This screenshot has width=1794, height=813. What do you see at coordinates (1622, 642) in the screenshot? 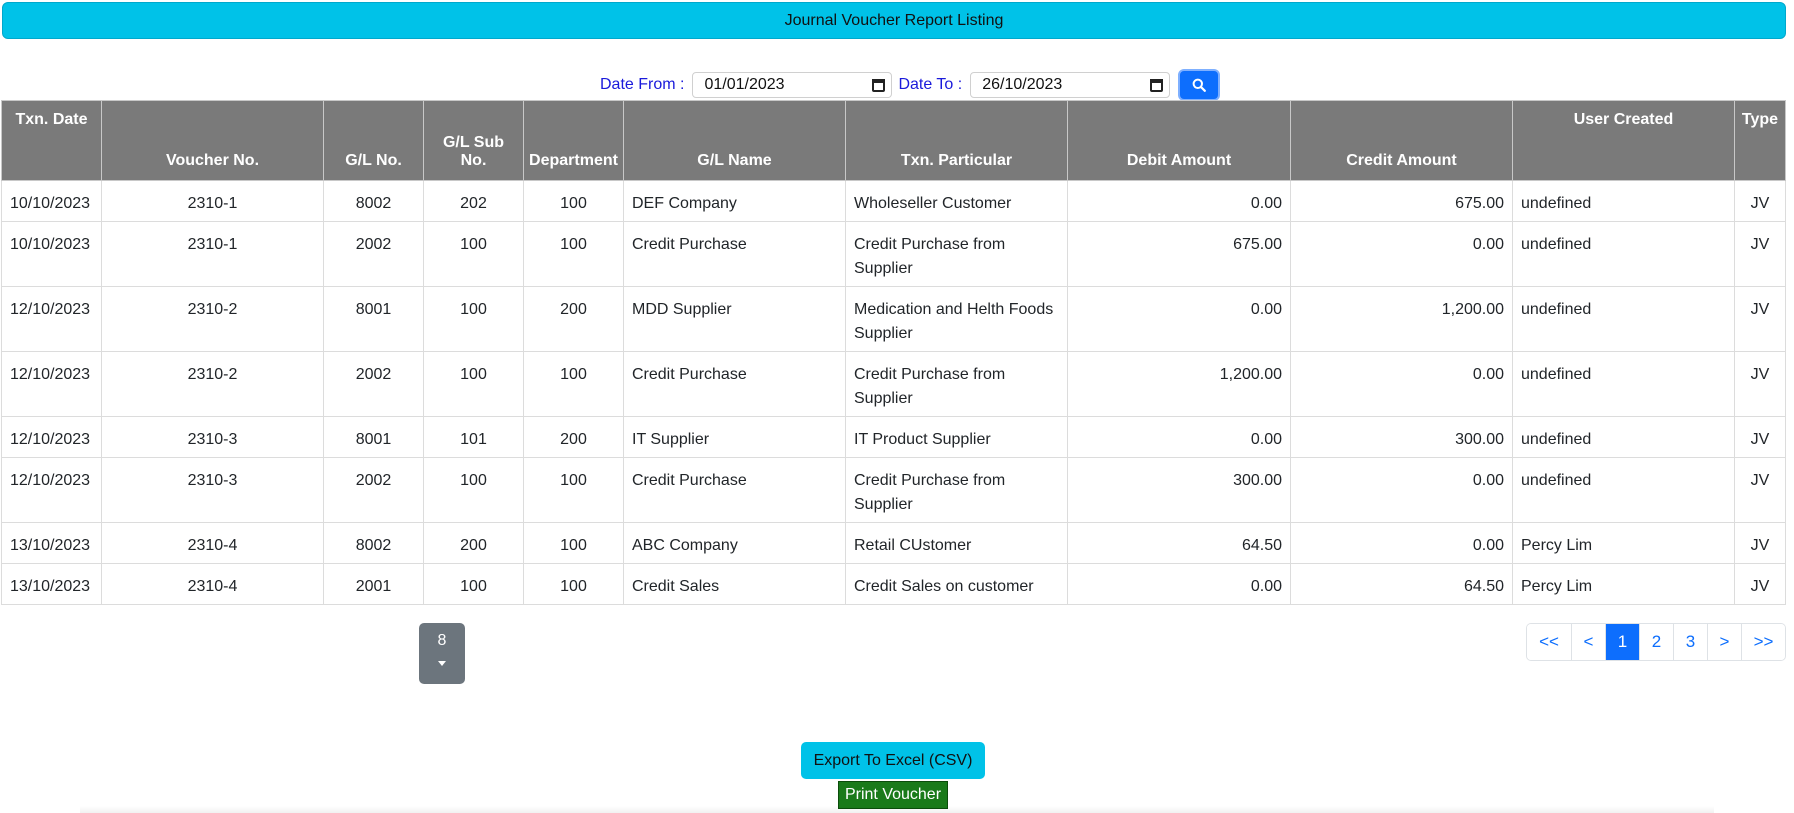
I see `pagination-page-1: 1` at bounding box center [1622, 642].